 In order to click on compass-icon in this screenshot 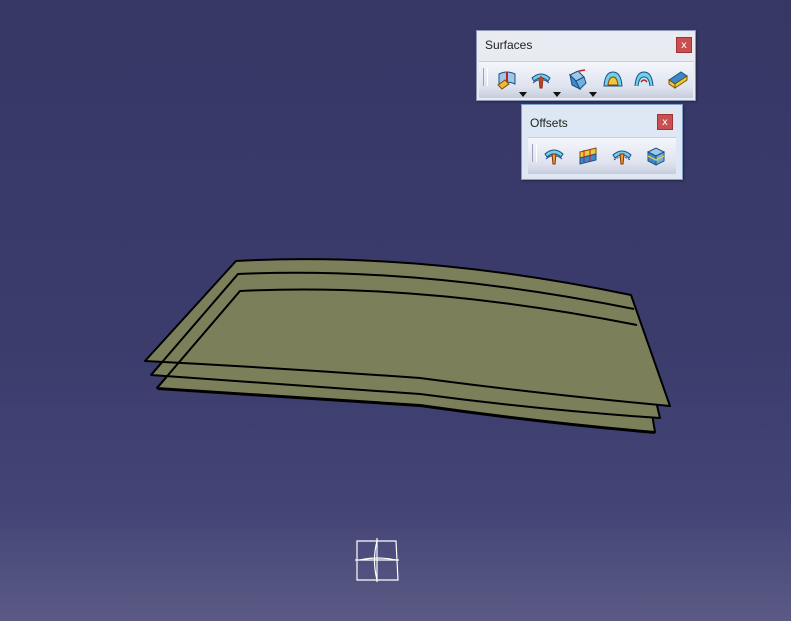, I will do `click(377, 560)`.